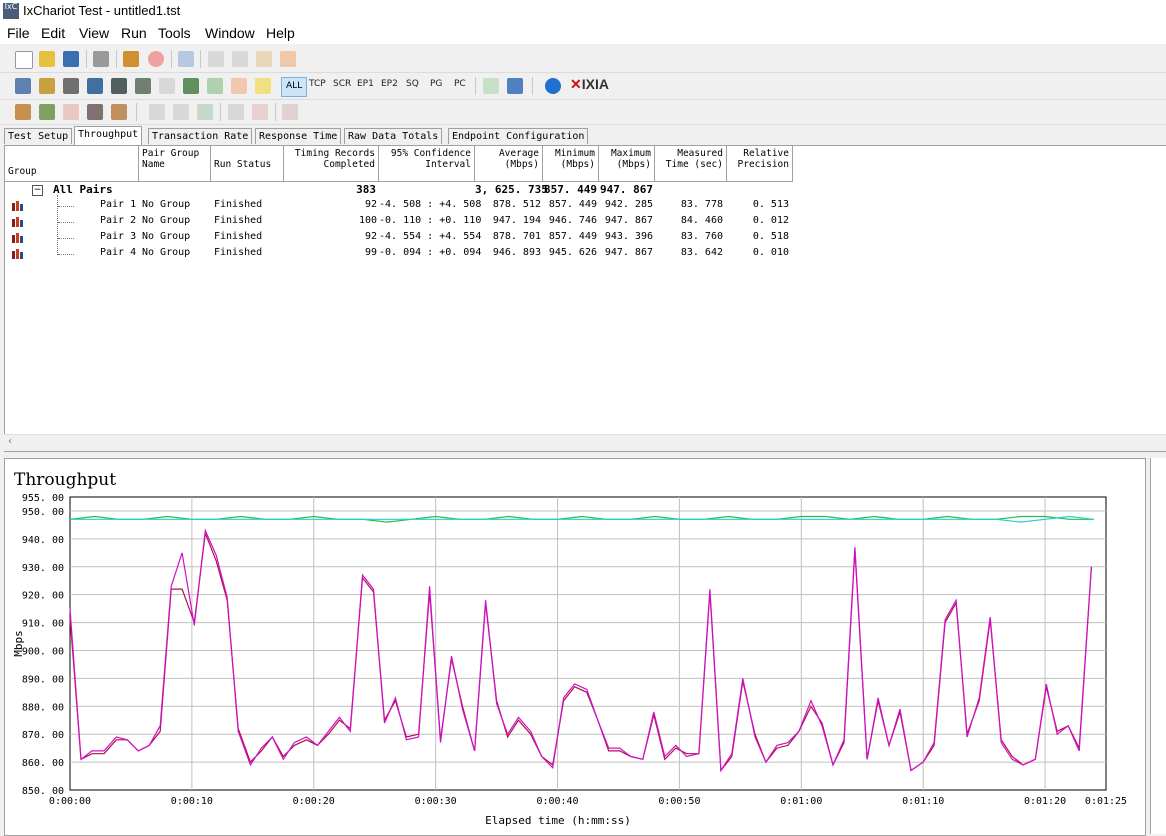 The width and height of the screenshot is (1166, 836). I want to click on y-tick-label: 940. 00, so click(43, 540).